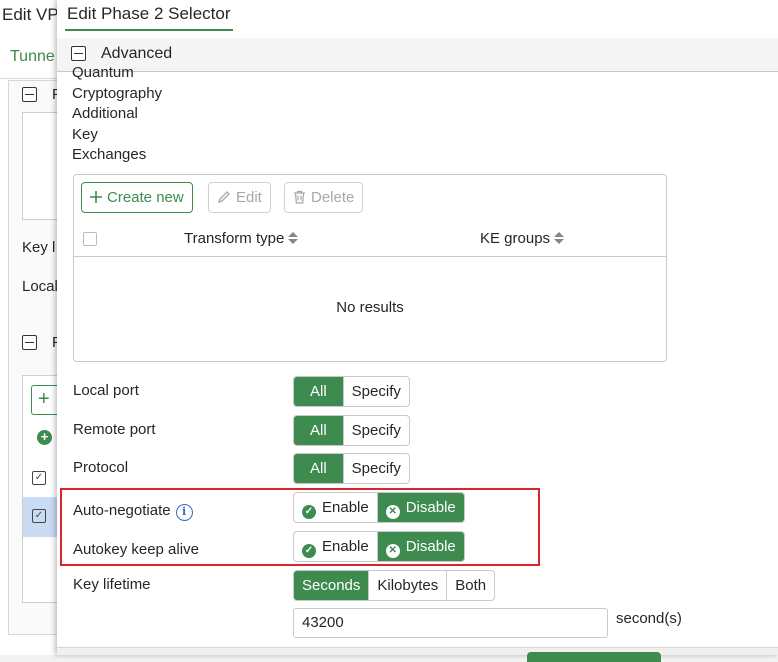 The width and height of the screenshot is (778, 662). Describe the element at coordinates (417, 651) in the screenshot. I see `dialog-footer` at that location.